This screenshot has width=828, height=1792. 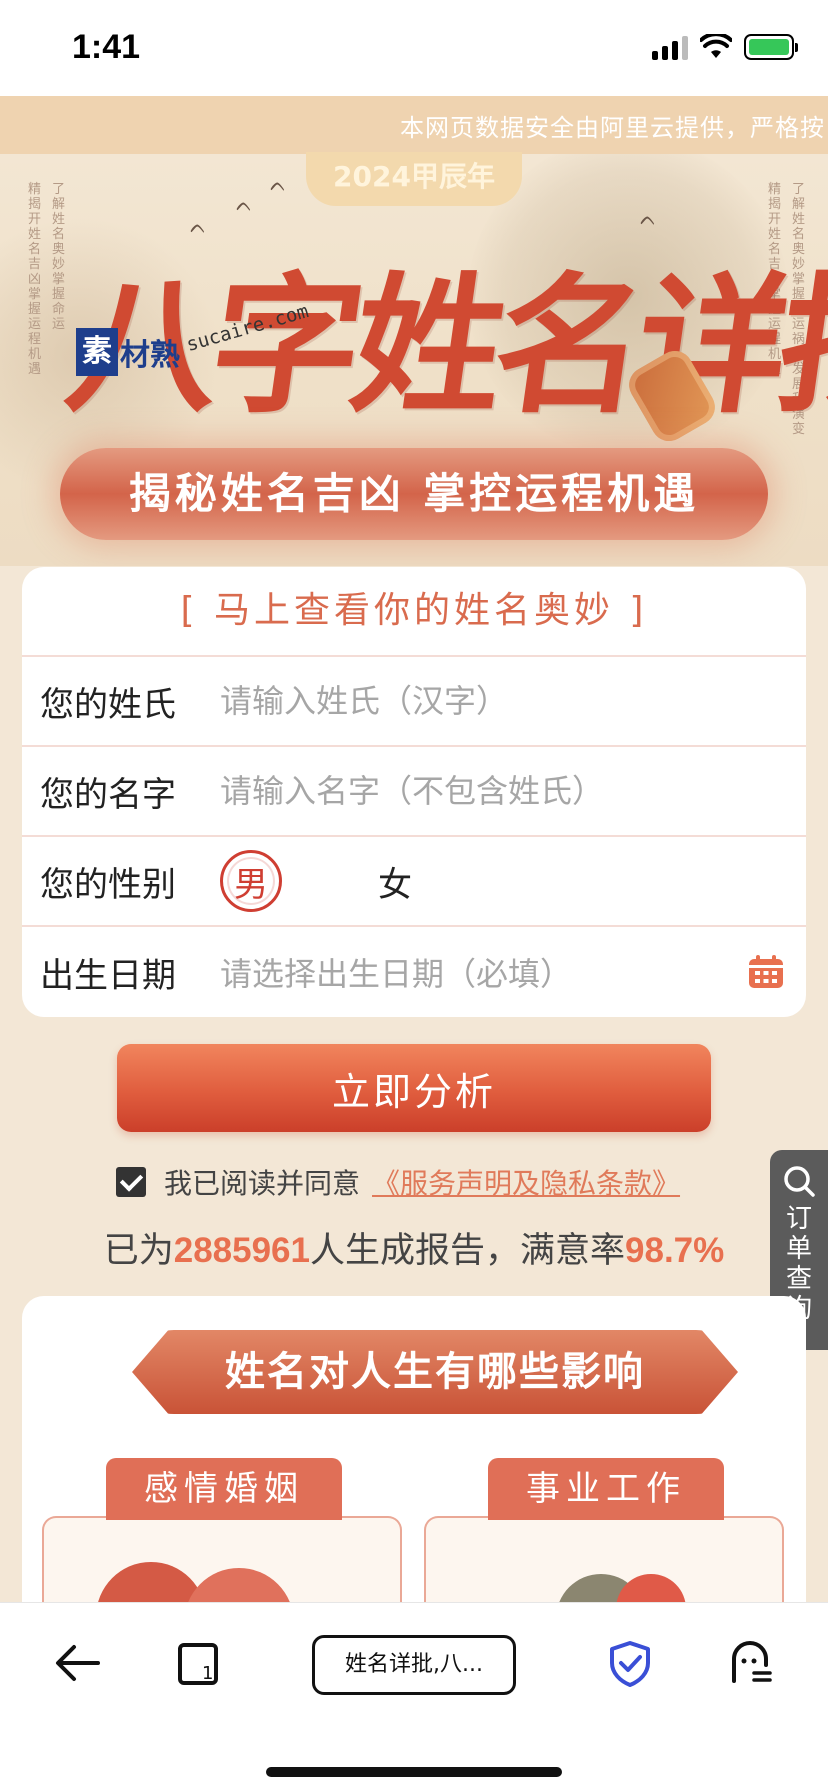 I want to click on gender-male-option: 男, so click(x=251, y=881).